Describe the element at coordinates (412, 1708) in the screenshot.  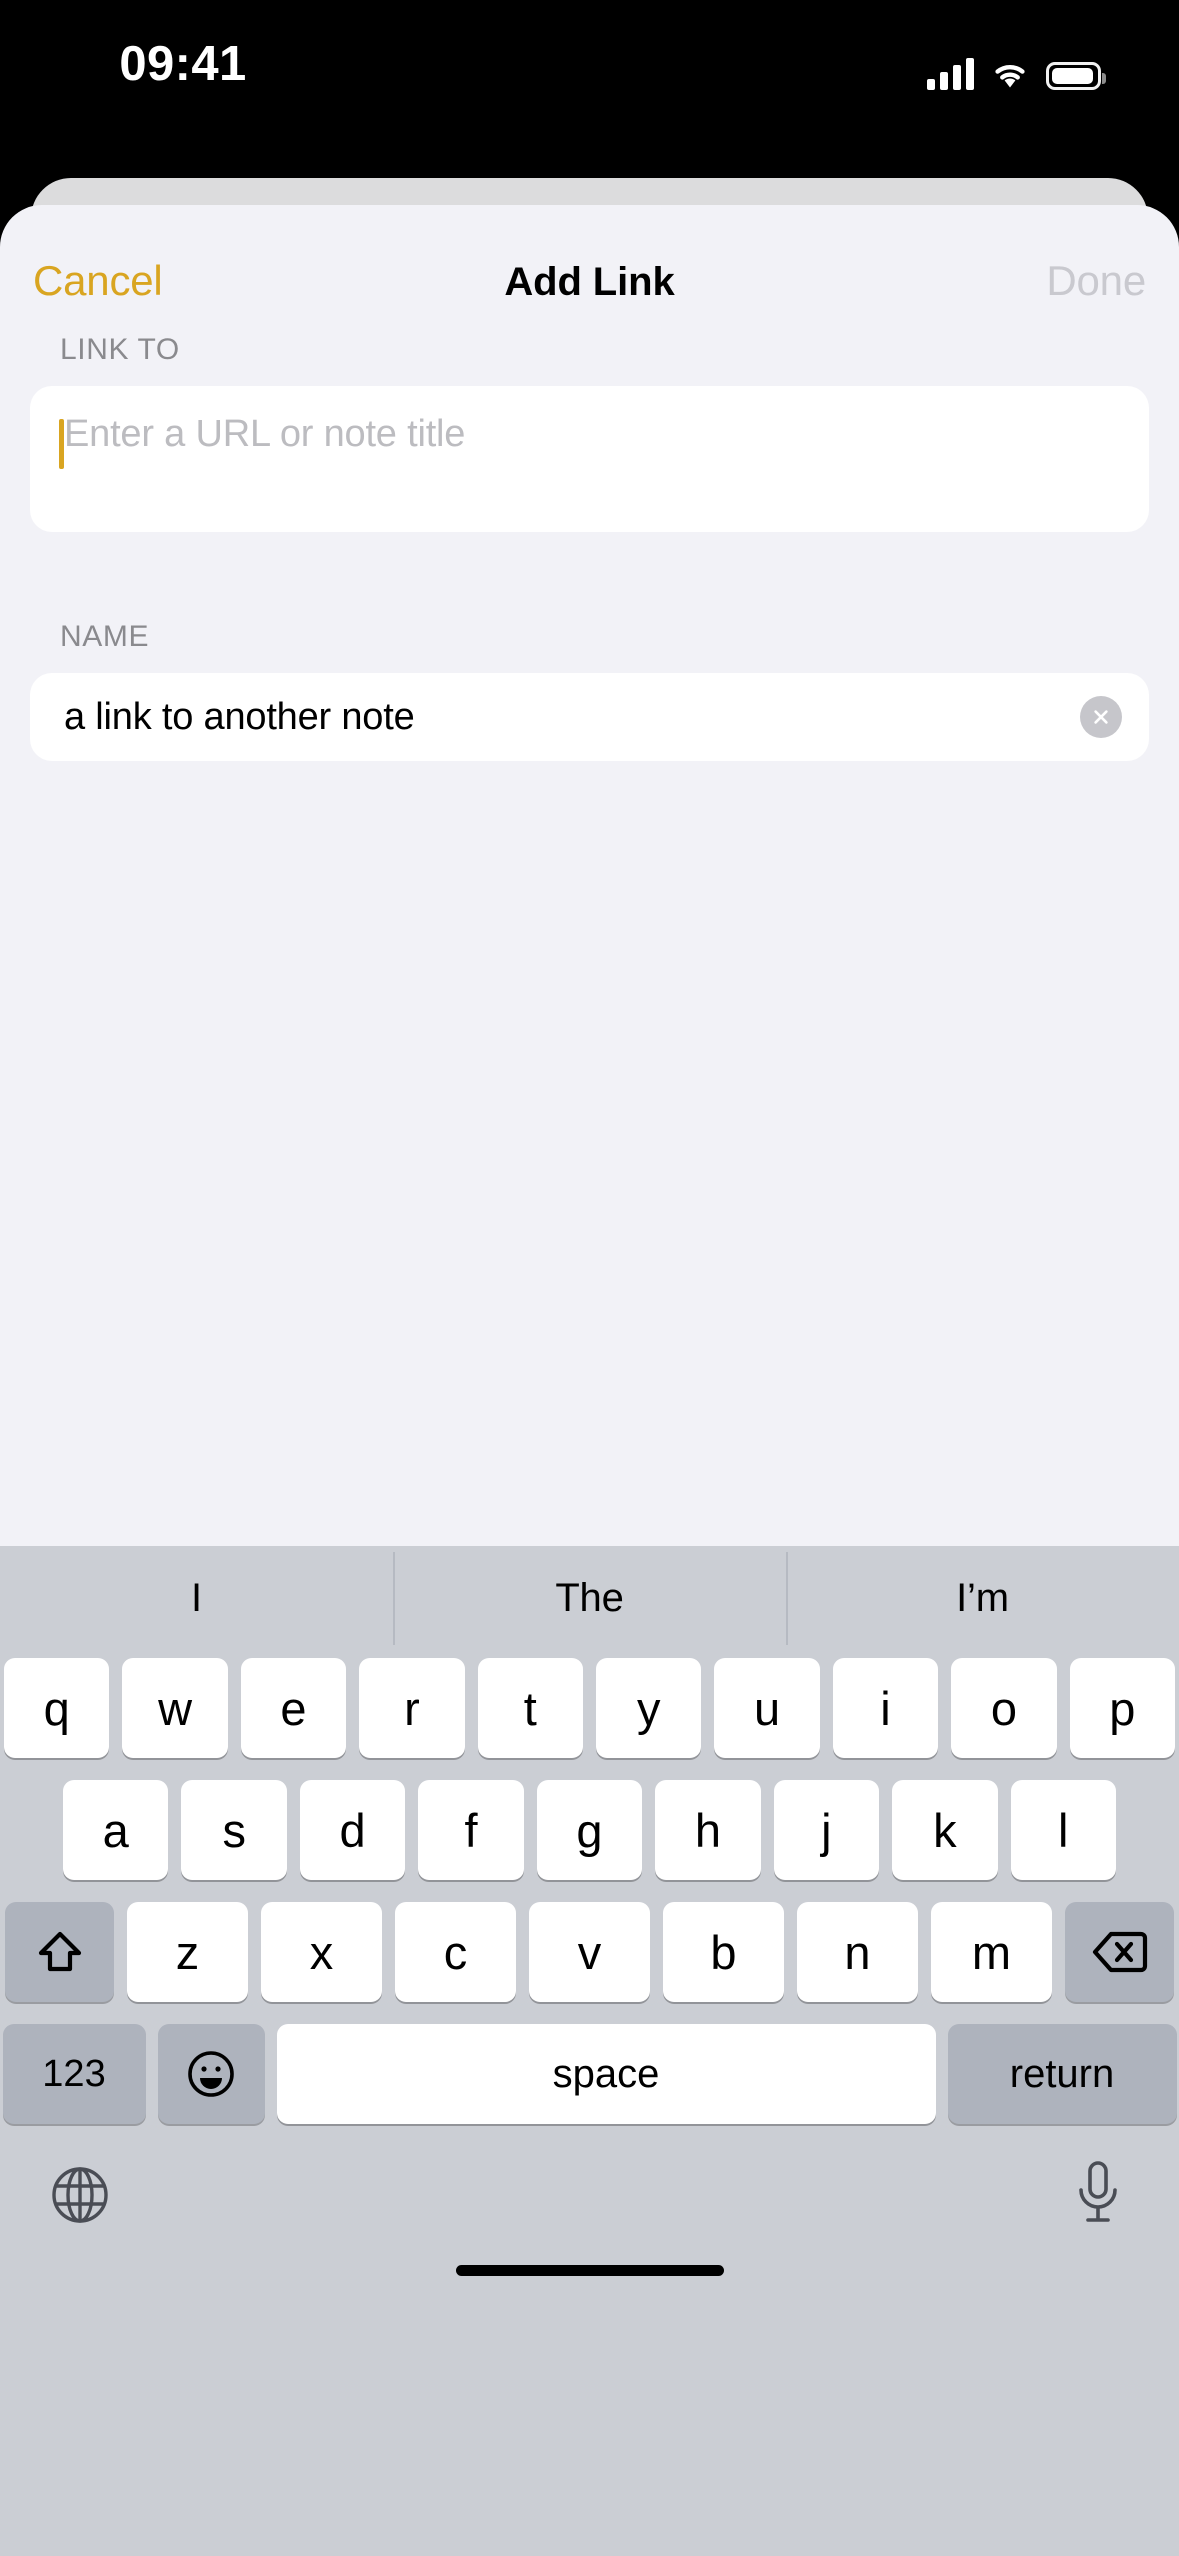
I see `key-r: r` at that location.